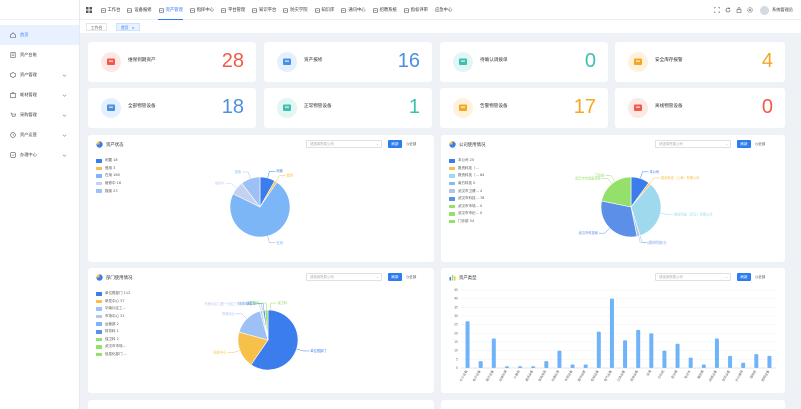 The height and width of the screenshot is (409, 801). Describe the element at coordinates (99, 324) in the screenshot. I see `legend-swatch` at that location.